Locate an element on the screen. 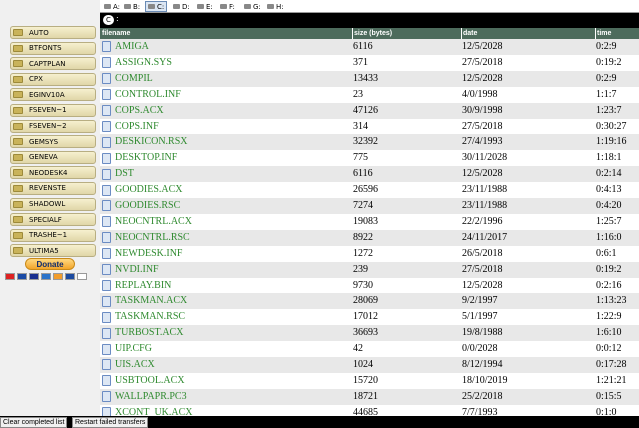 Image resolution: width=639 pixels, height=428 pixels. folder-button: REVENSTE is located at coordinates (53, 188).